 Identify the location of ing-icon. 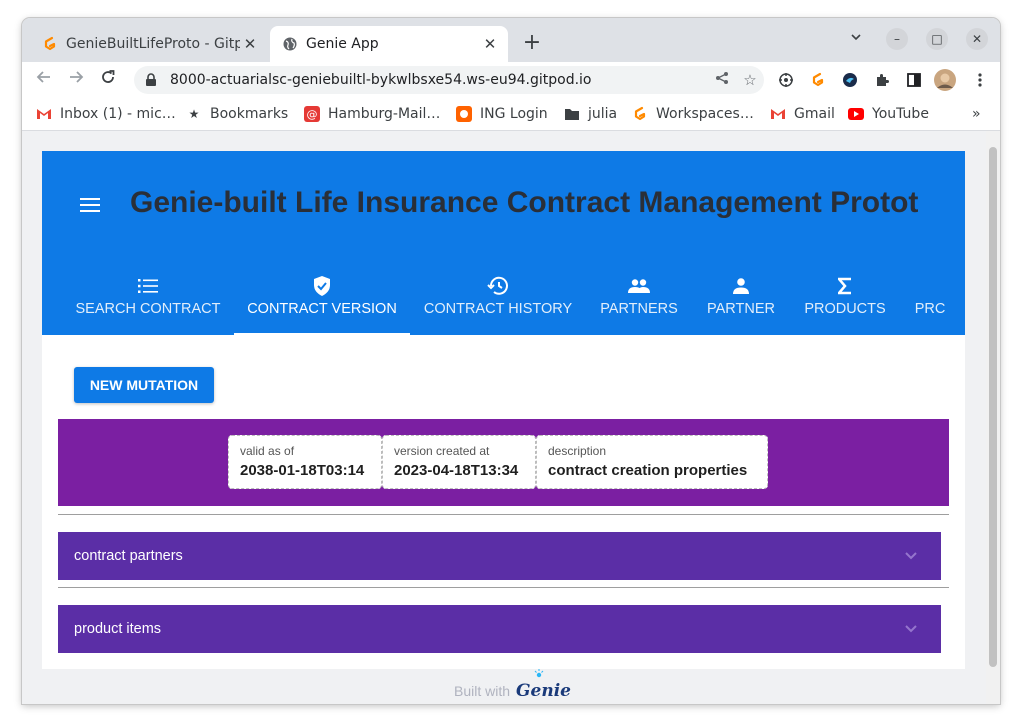
(464, 114).